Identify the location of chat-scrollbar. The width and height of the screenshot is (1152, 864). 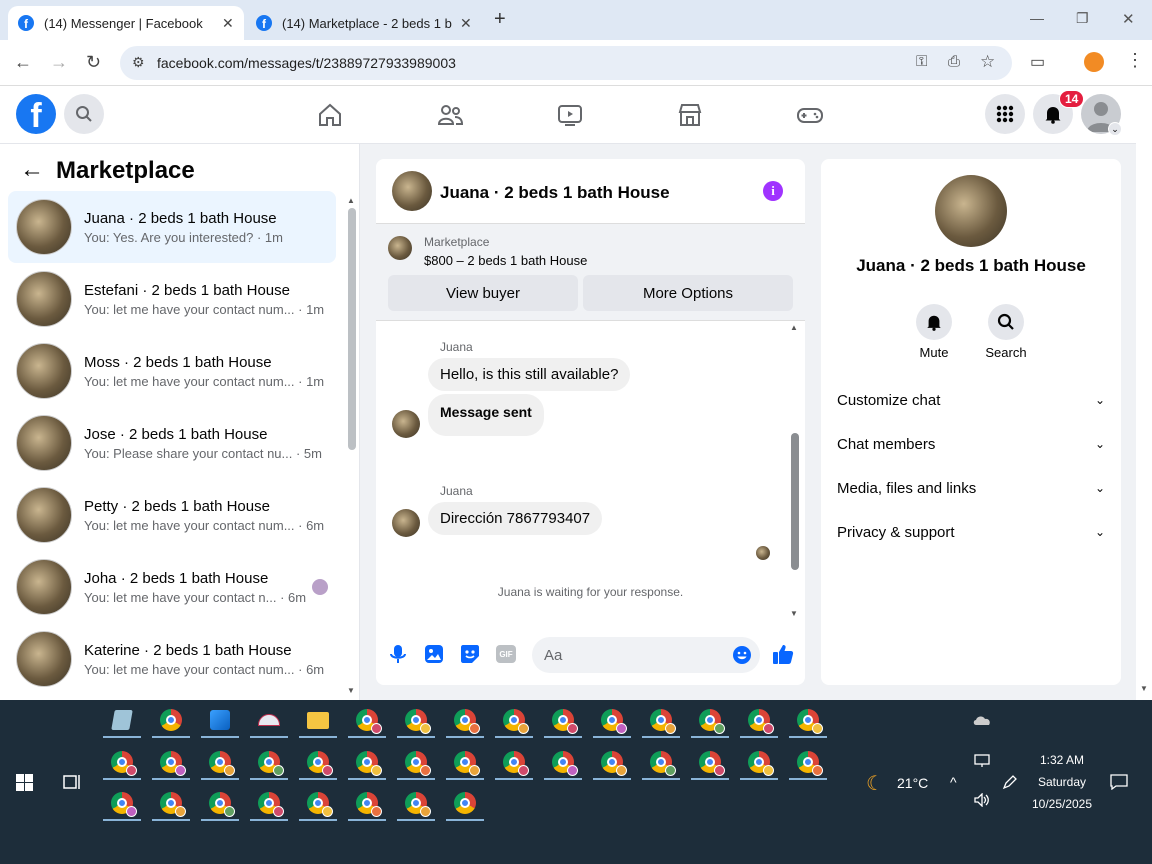
(795, 501).